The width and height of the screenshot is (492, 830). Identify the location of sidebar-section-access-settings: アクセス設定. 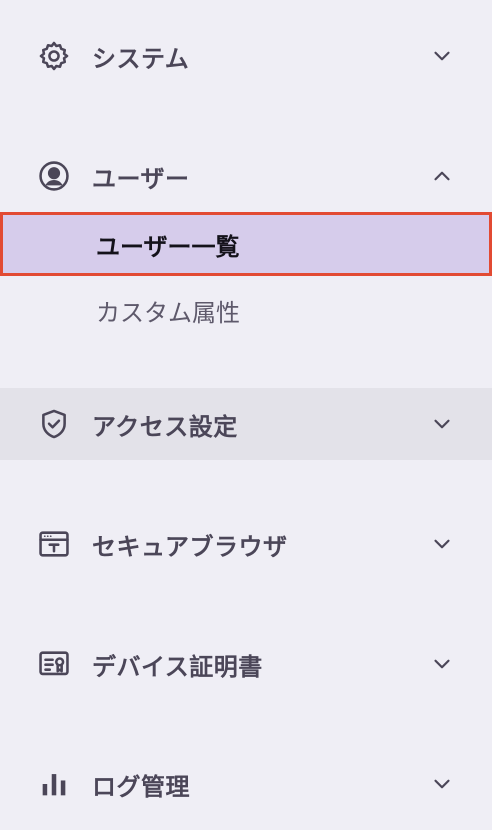
(246, 424).